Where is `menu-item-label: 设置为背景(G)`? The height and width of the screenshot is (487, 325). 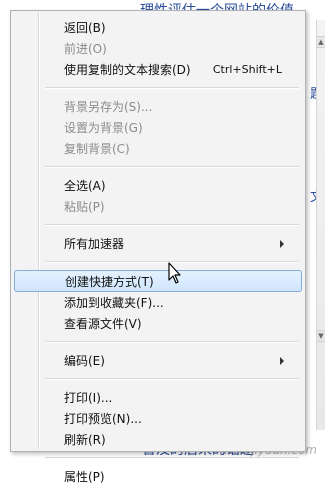 menu-item-label: 设置为背景(G) is located at coordinates (103, 128).